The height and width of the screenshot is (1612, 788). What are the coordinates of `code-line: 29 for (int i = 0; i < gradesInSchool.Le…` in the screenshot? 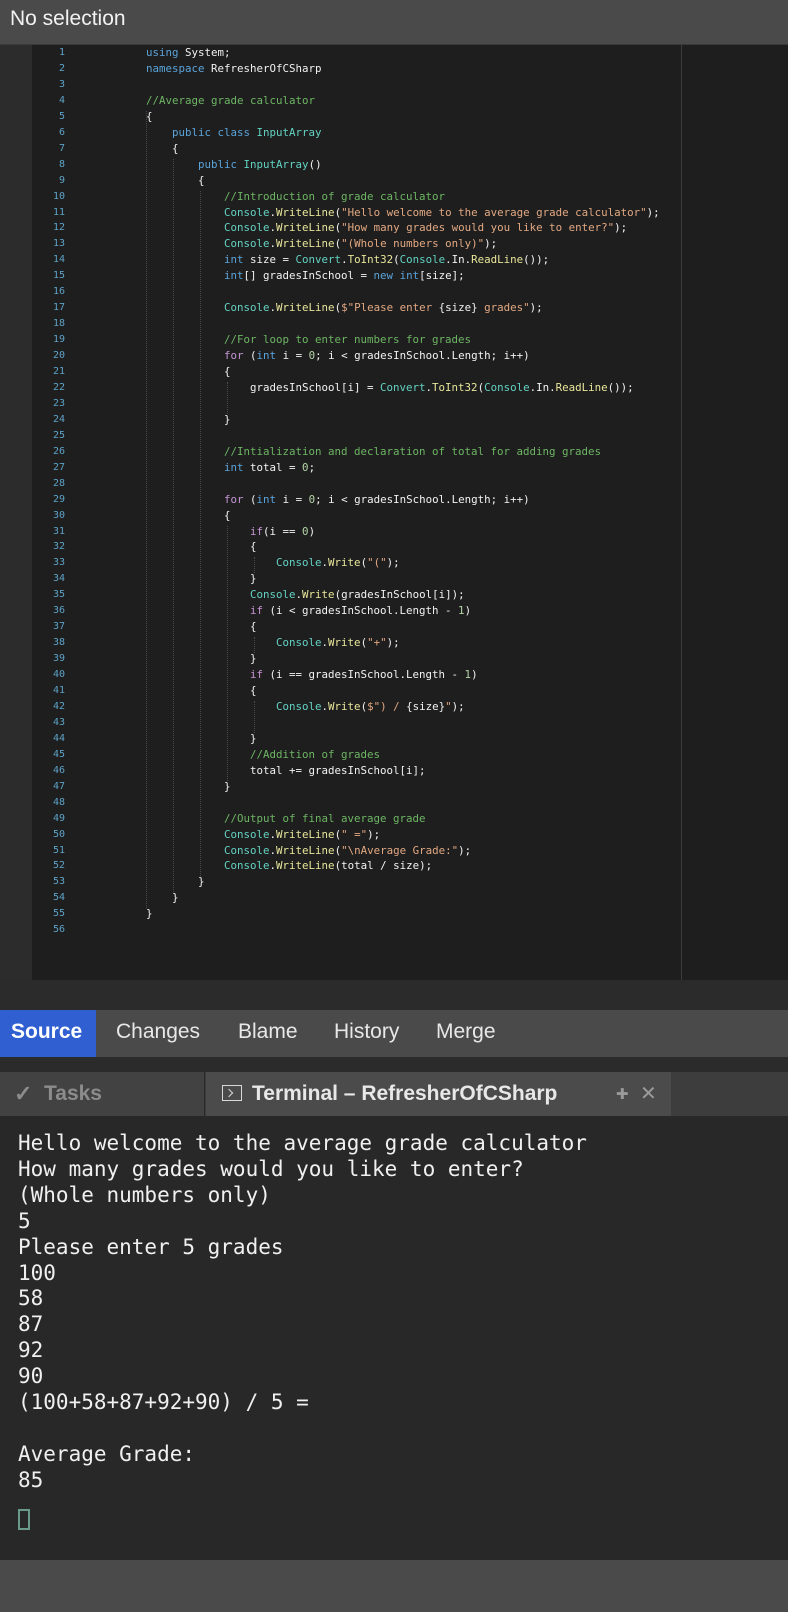 It's located at (394, 500).